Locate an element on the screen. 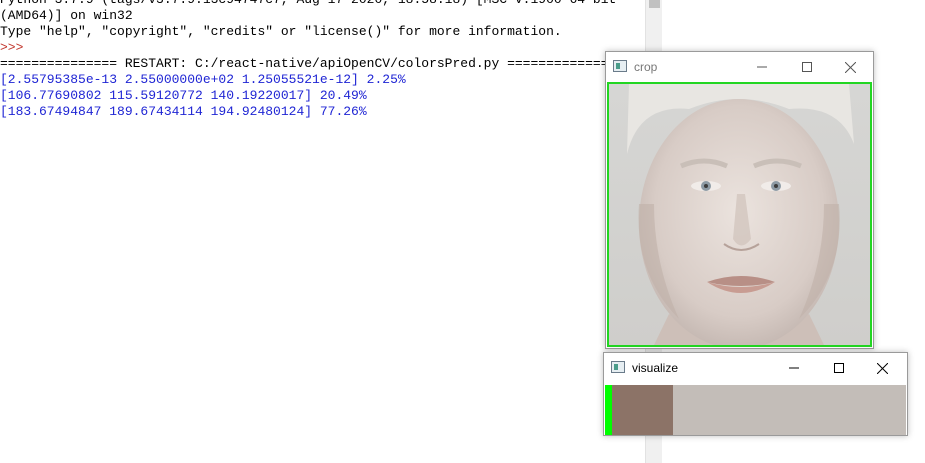 This screenshot has height=463, width=925. shell-line: >>> is located at coordinates (12, 47).